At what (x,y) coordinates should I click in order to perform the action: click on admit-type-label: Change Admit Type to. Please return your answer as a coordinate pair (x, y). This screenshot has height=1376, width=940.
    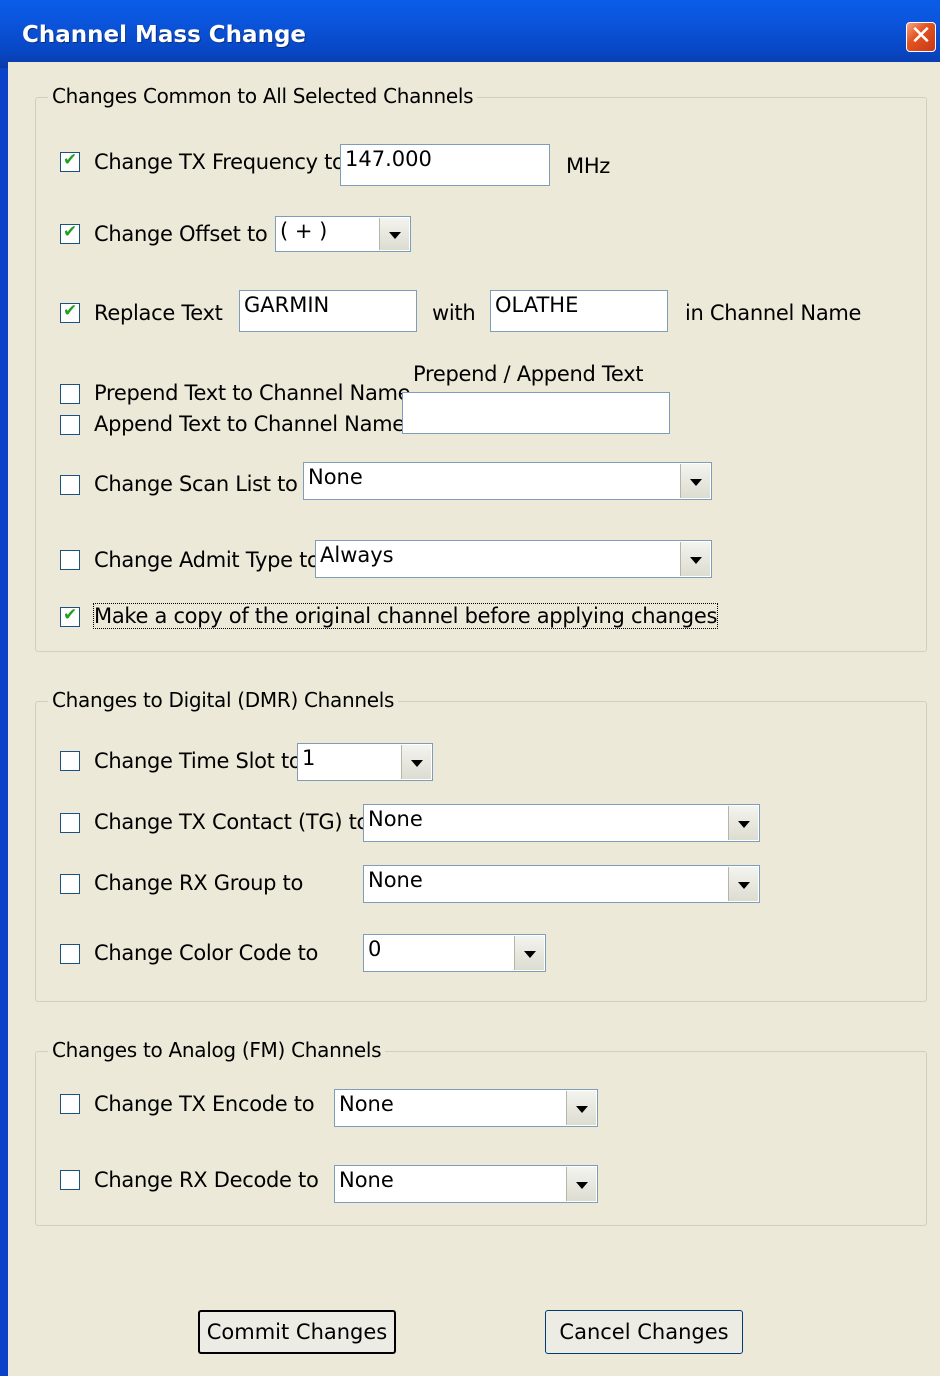
    Looking at the image, I should click on (207, 560).